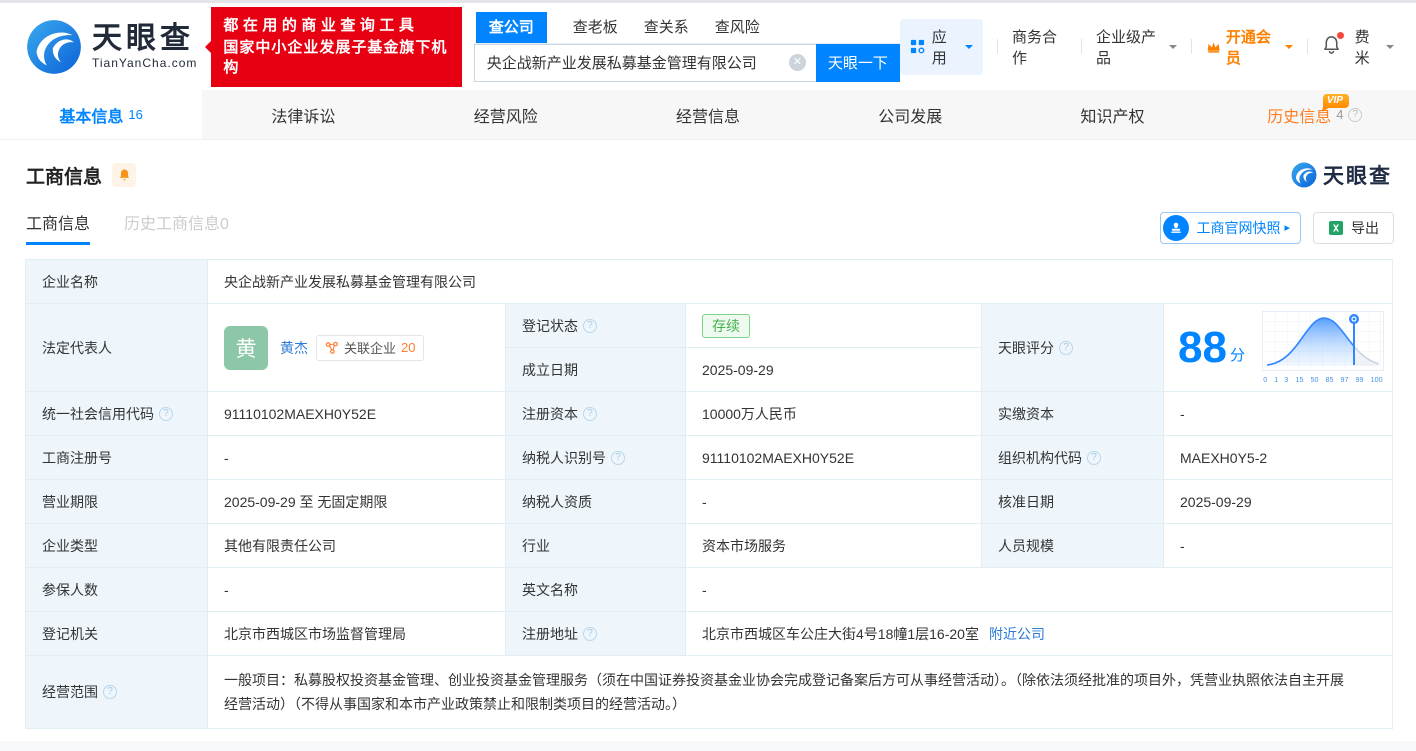 The width and height of the screenshot is (1416, 751). Describe the element at coordinates (333, 46) in the screenshot. I see `promo-banner: 都在用的商业查询工具 国家中小企业发展子基金旗下机构` at that location.